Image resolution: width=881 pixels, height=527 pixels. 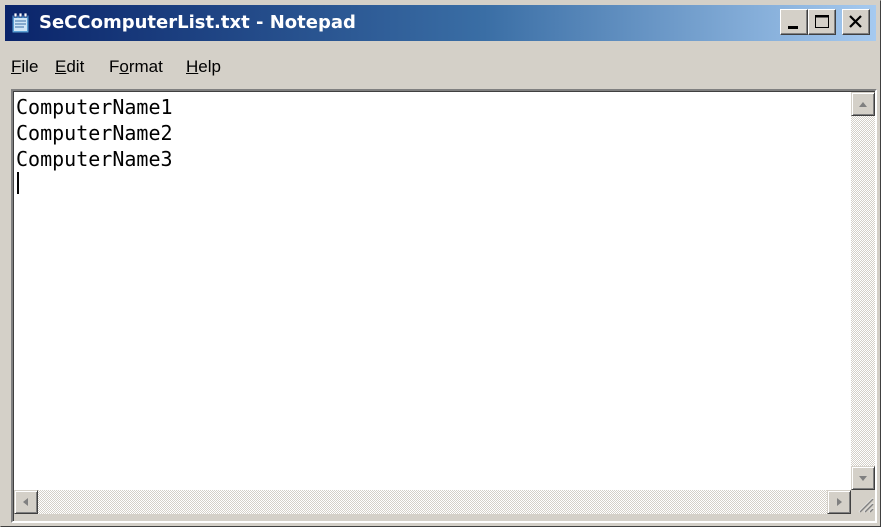 I want to click on scroll-up-button, so click(x=863, y=104).